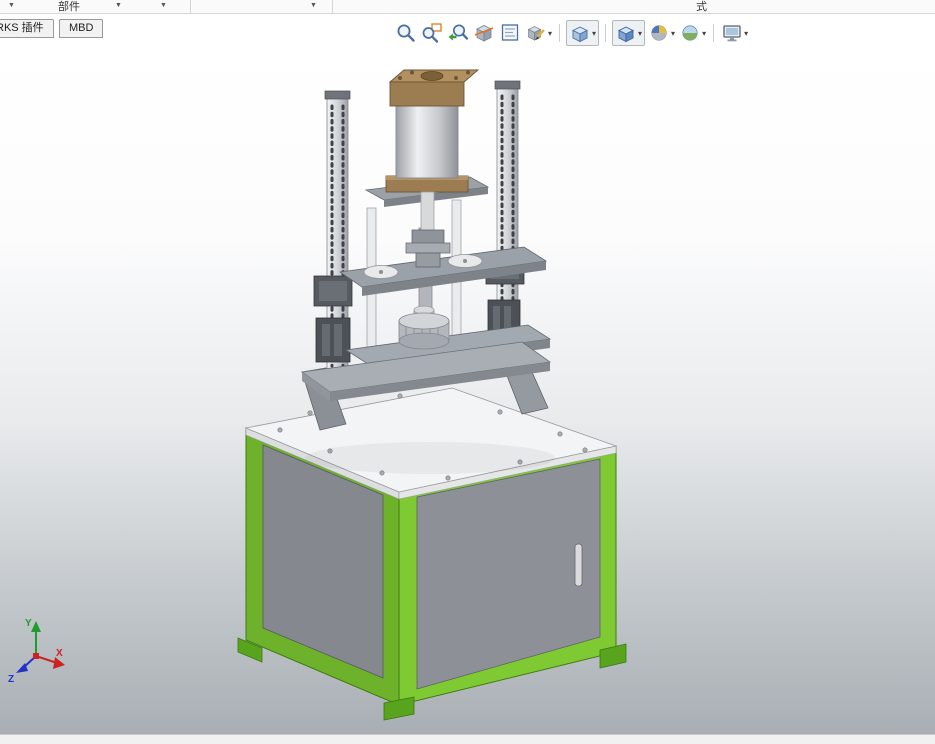 The width and height of the screenshot is (935, 744). I want to click on headsup-view-toolbar: ▾ ▾ ▾ ▾ ▾ ▾, so click(571, 33).